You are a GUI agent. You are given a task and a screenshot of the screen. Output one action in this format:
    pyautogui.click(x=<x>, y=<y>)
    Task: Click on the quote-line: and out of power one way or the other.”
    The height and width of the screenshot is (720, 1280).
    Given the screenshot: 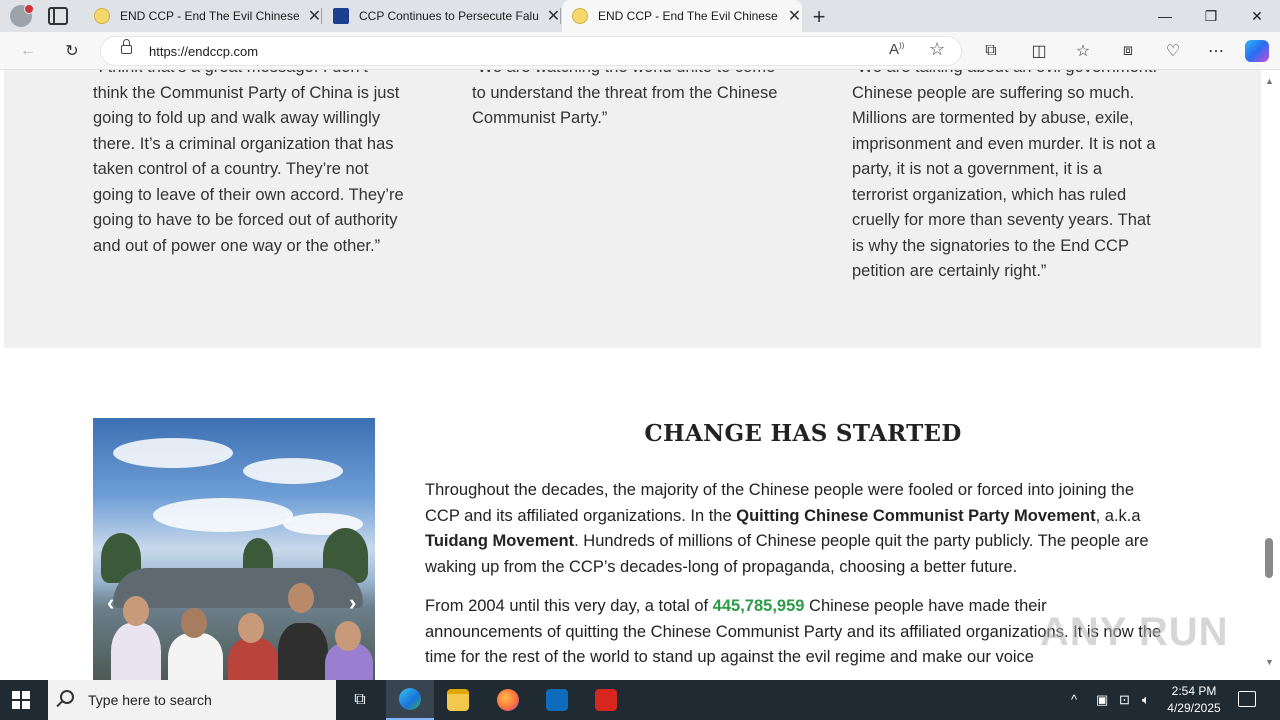 What is the action you would take?
    pyautogui.click(x=237, y=245)
    